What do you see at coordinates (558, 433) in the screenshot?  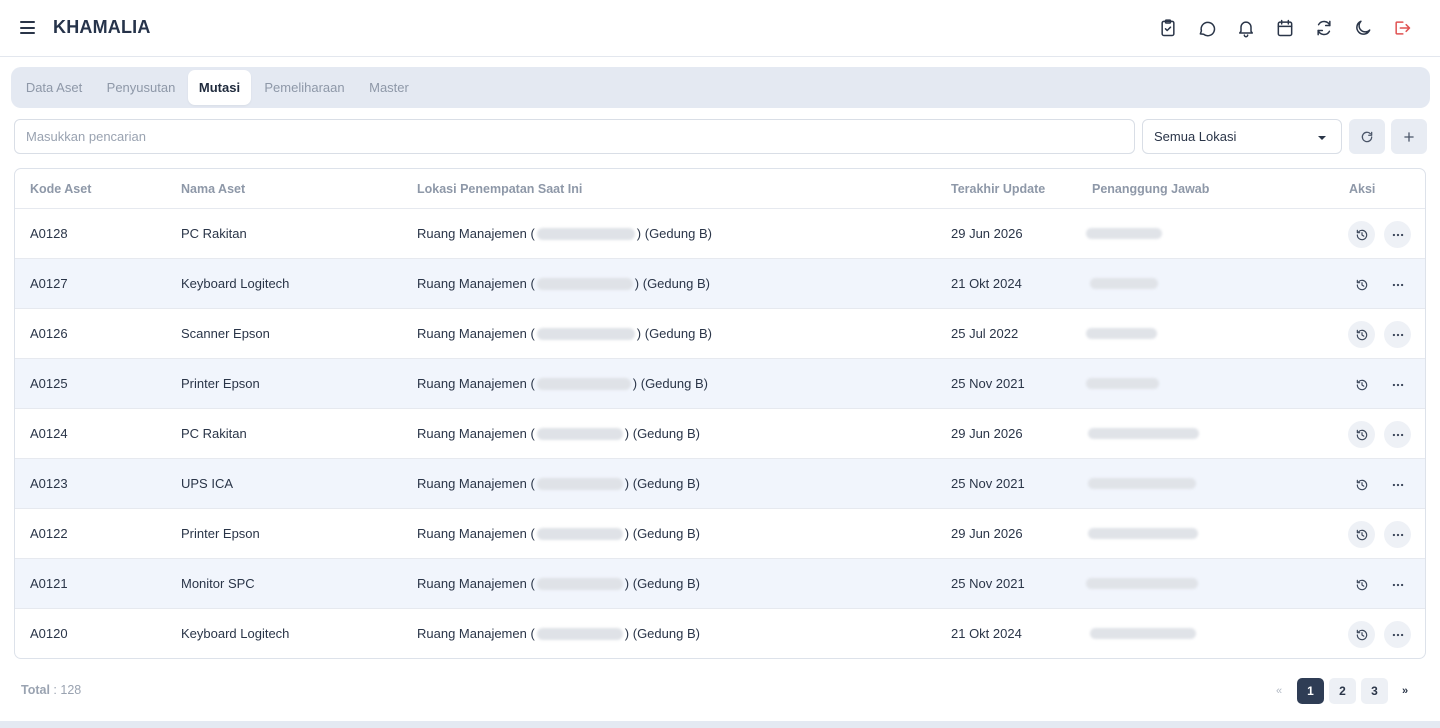 I see `cell-lokasi: Ruang Manajemen ( ) (Gedung B)` at bounding box center [558, 433].